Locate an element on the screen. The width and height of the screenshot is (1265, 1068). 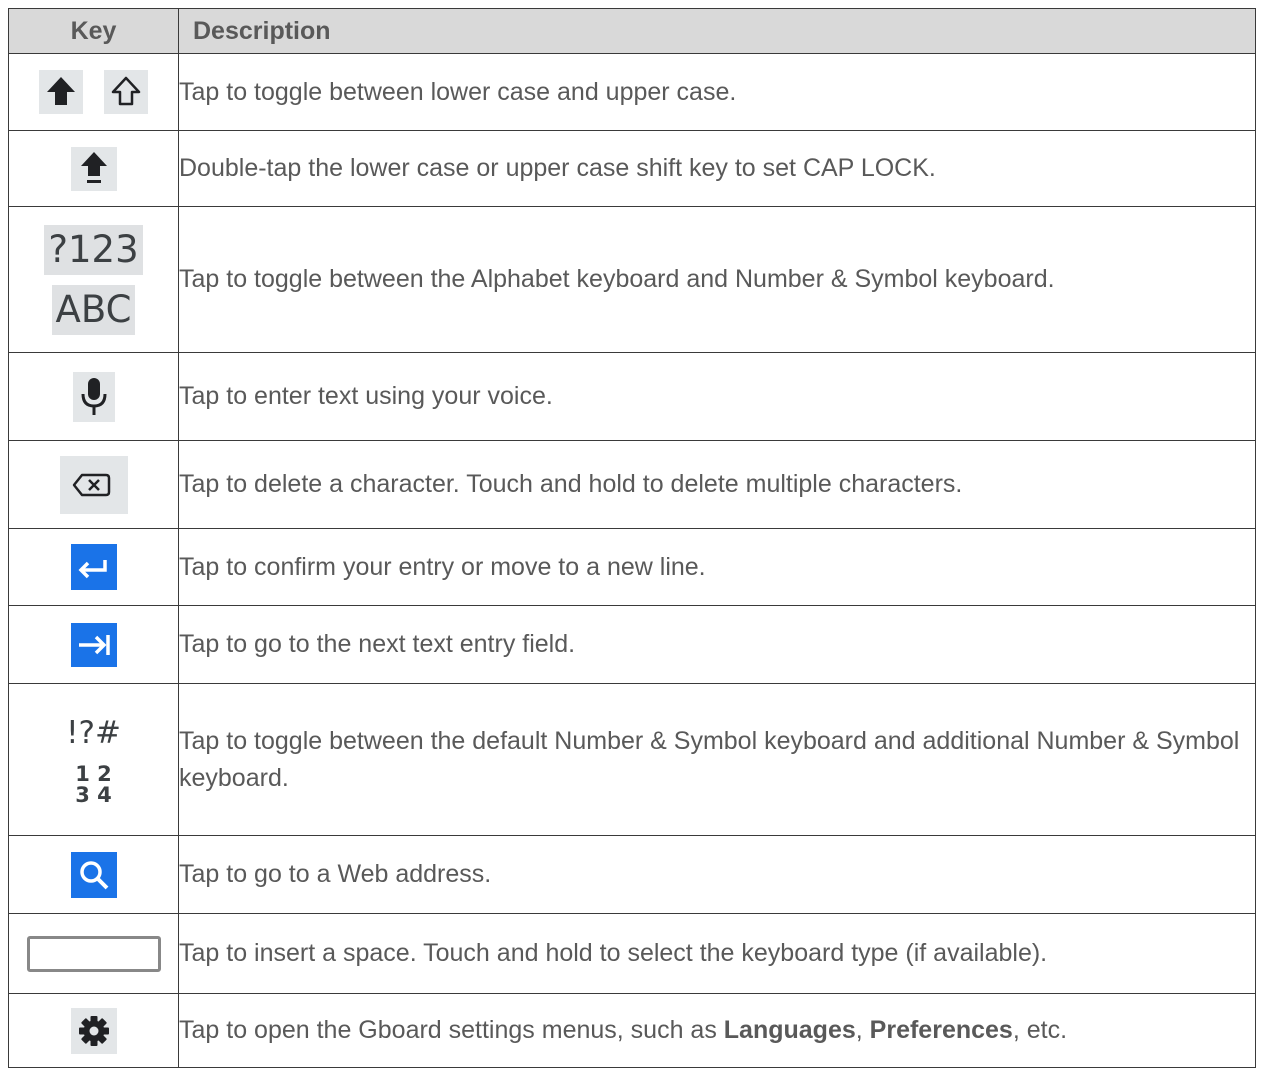
shift-outline-icon is located at coordinates (125, 92).